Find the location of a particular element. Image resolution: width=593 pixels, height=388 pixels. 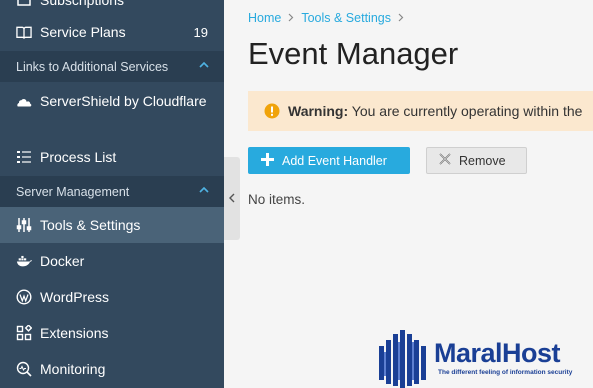

subscriptions-icon is located at coordinates (24, 4).